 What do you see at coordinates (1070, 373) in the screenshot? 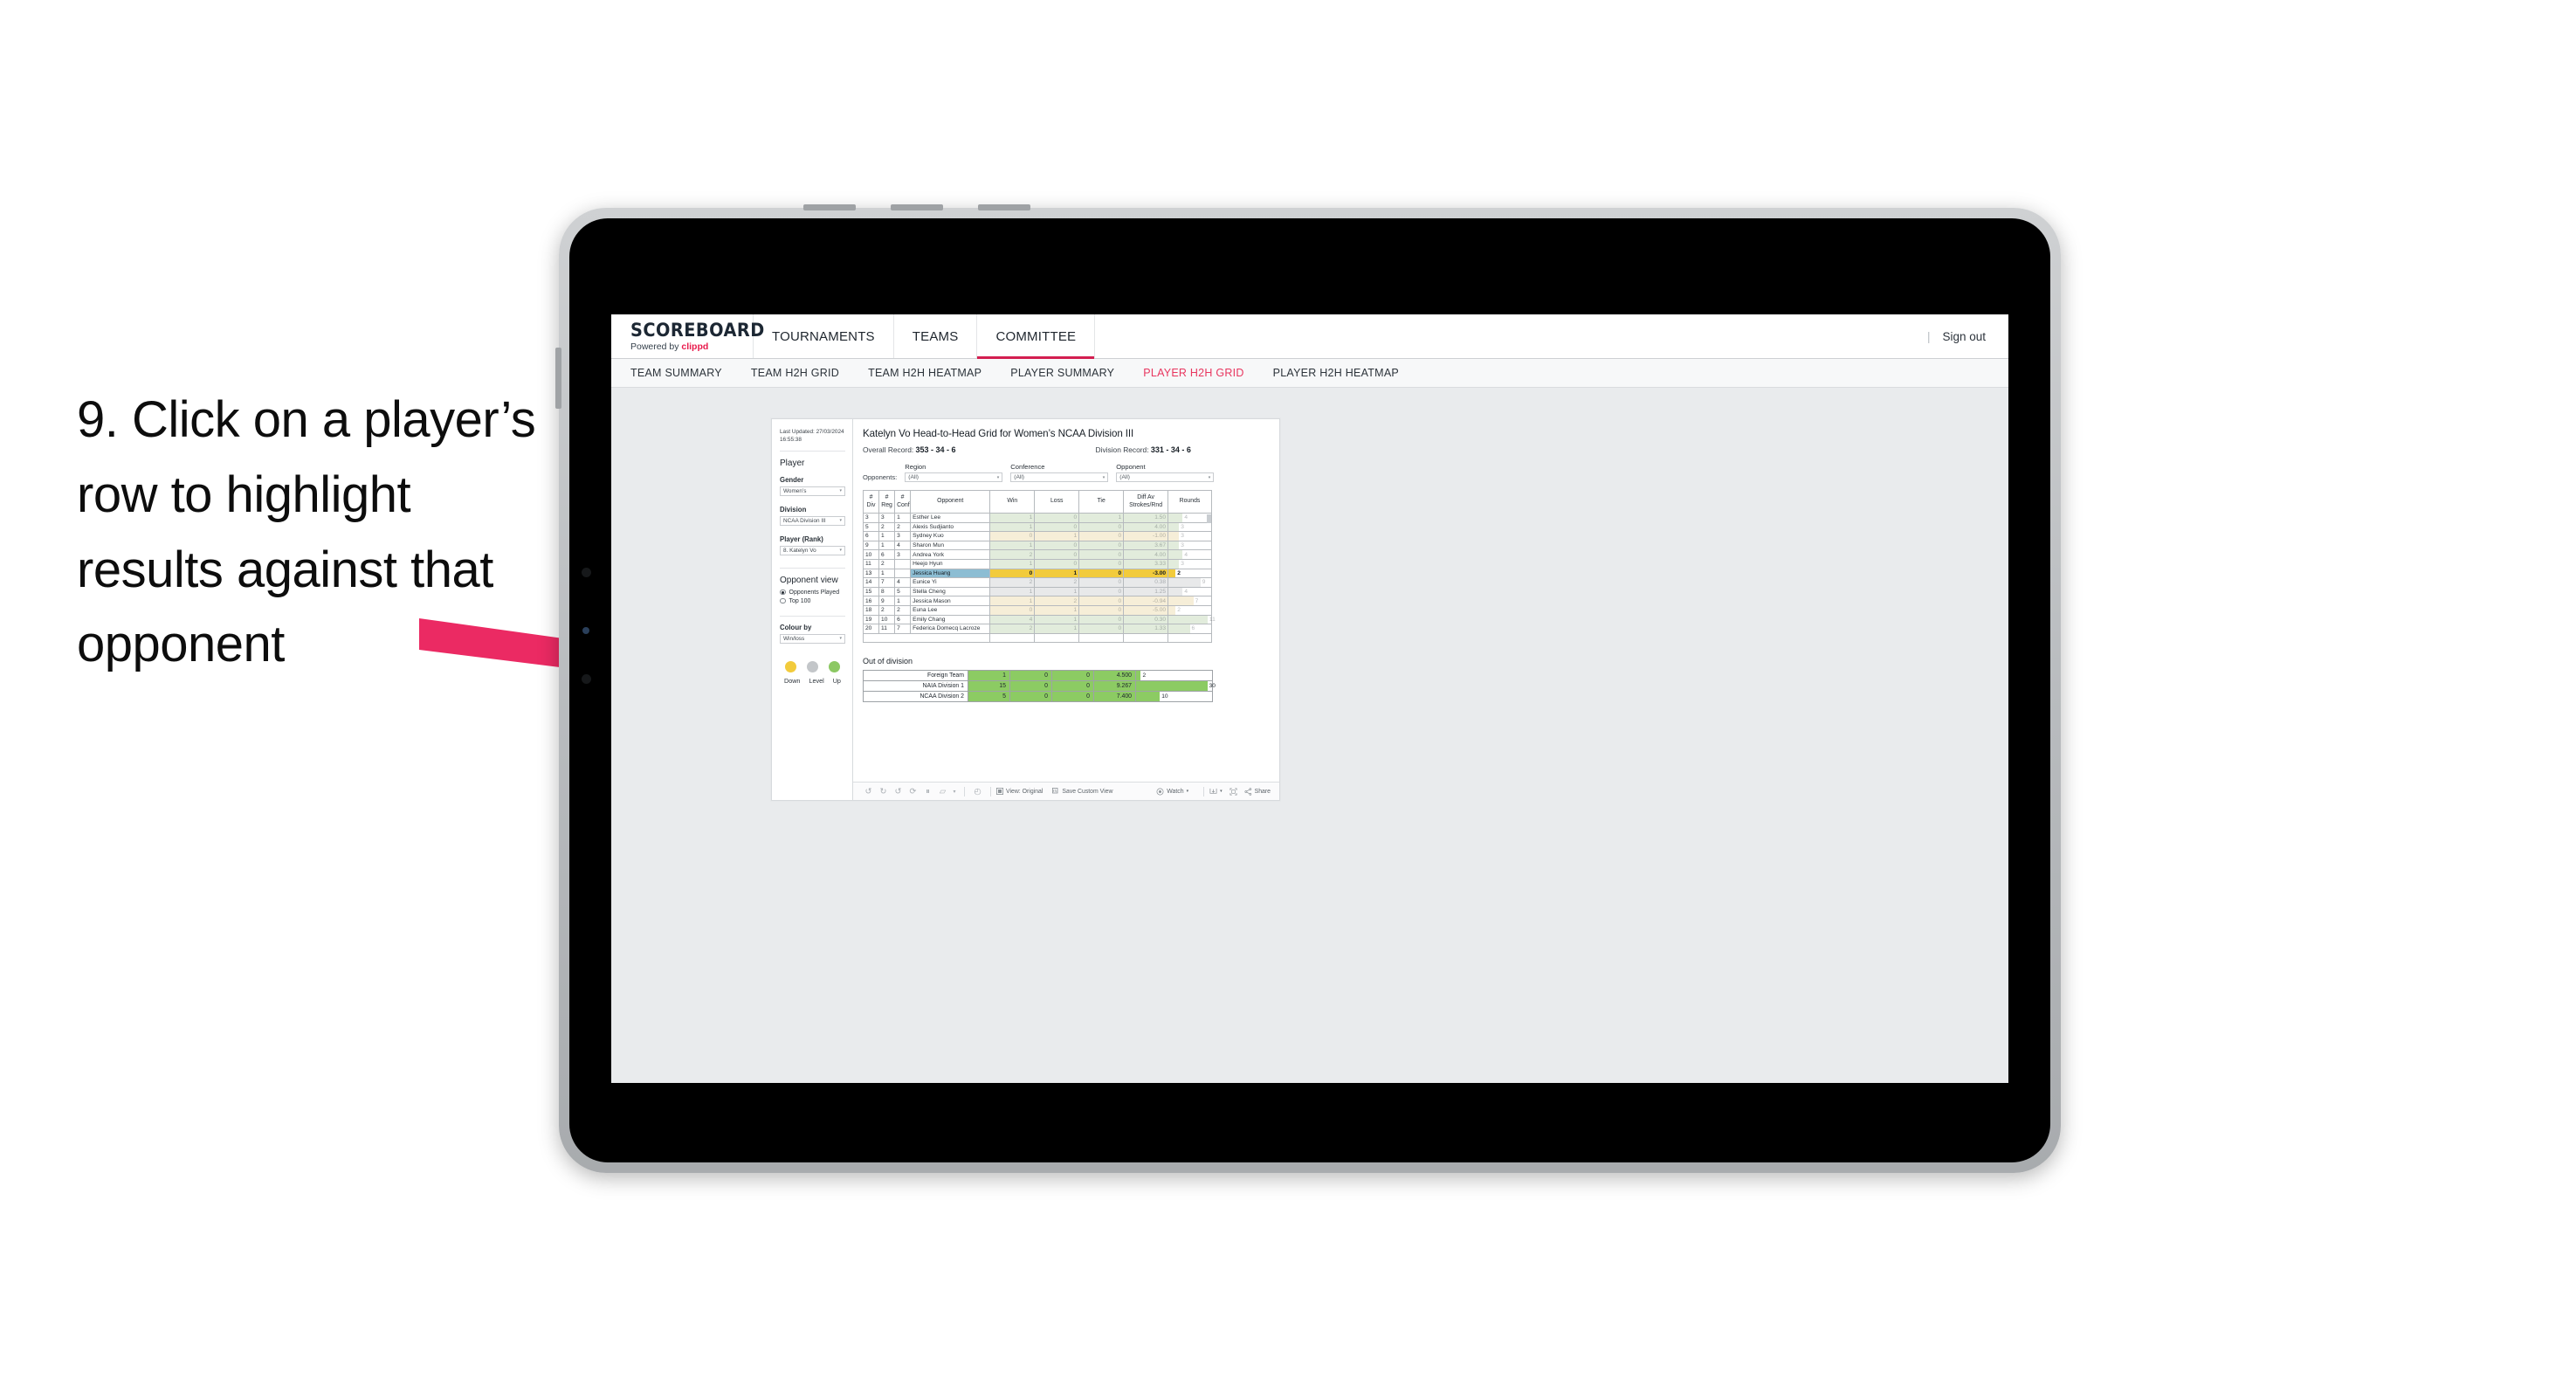
I see `subnav-item-player-summary: PLAYER SUMMARY` at bounding box center [1070, 373].